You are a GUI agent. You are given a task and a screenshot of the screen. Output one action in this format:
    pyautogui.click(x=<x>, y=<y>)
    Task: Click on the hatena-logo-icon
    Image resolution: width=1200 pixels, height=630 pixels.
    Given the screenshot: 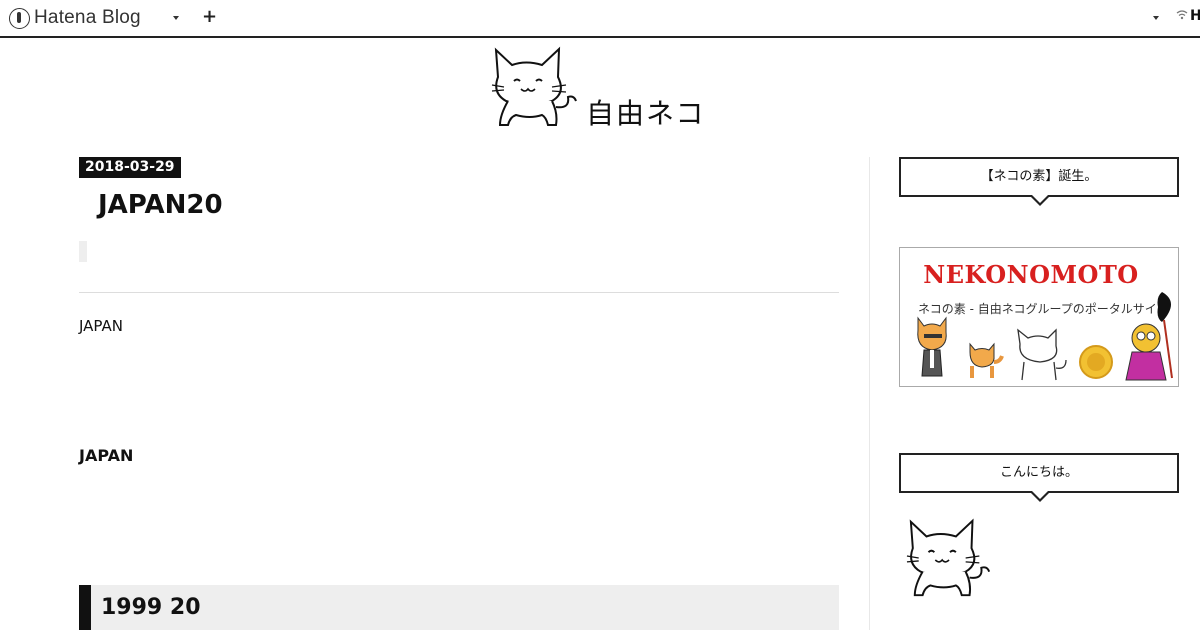 What is the action you would take?
    pyautogui.click(x=19, y=18)
    